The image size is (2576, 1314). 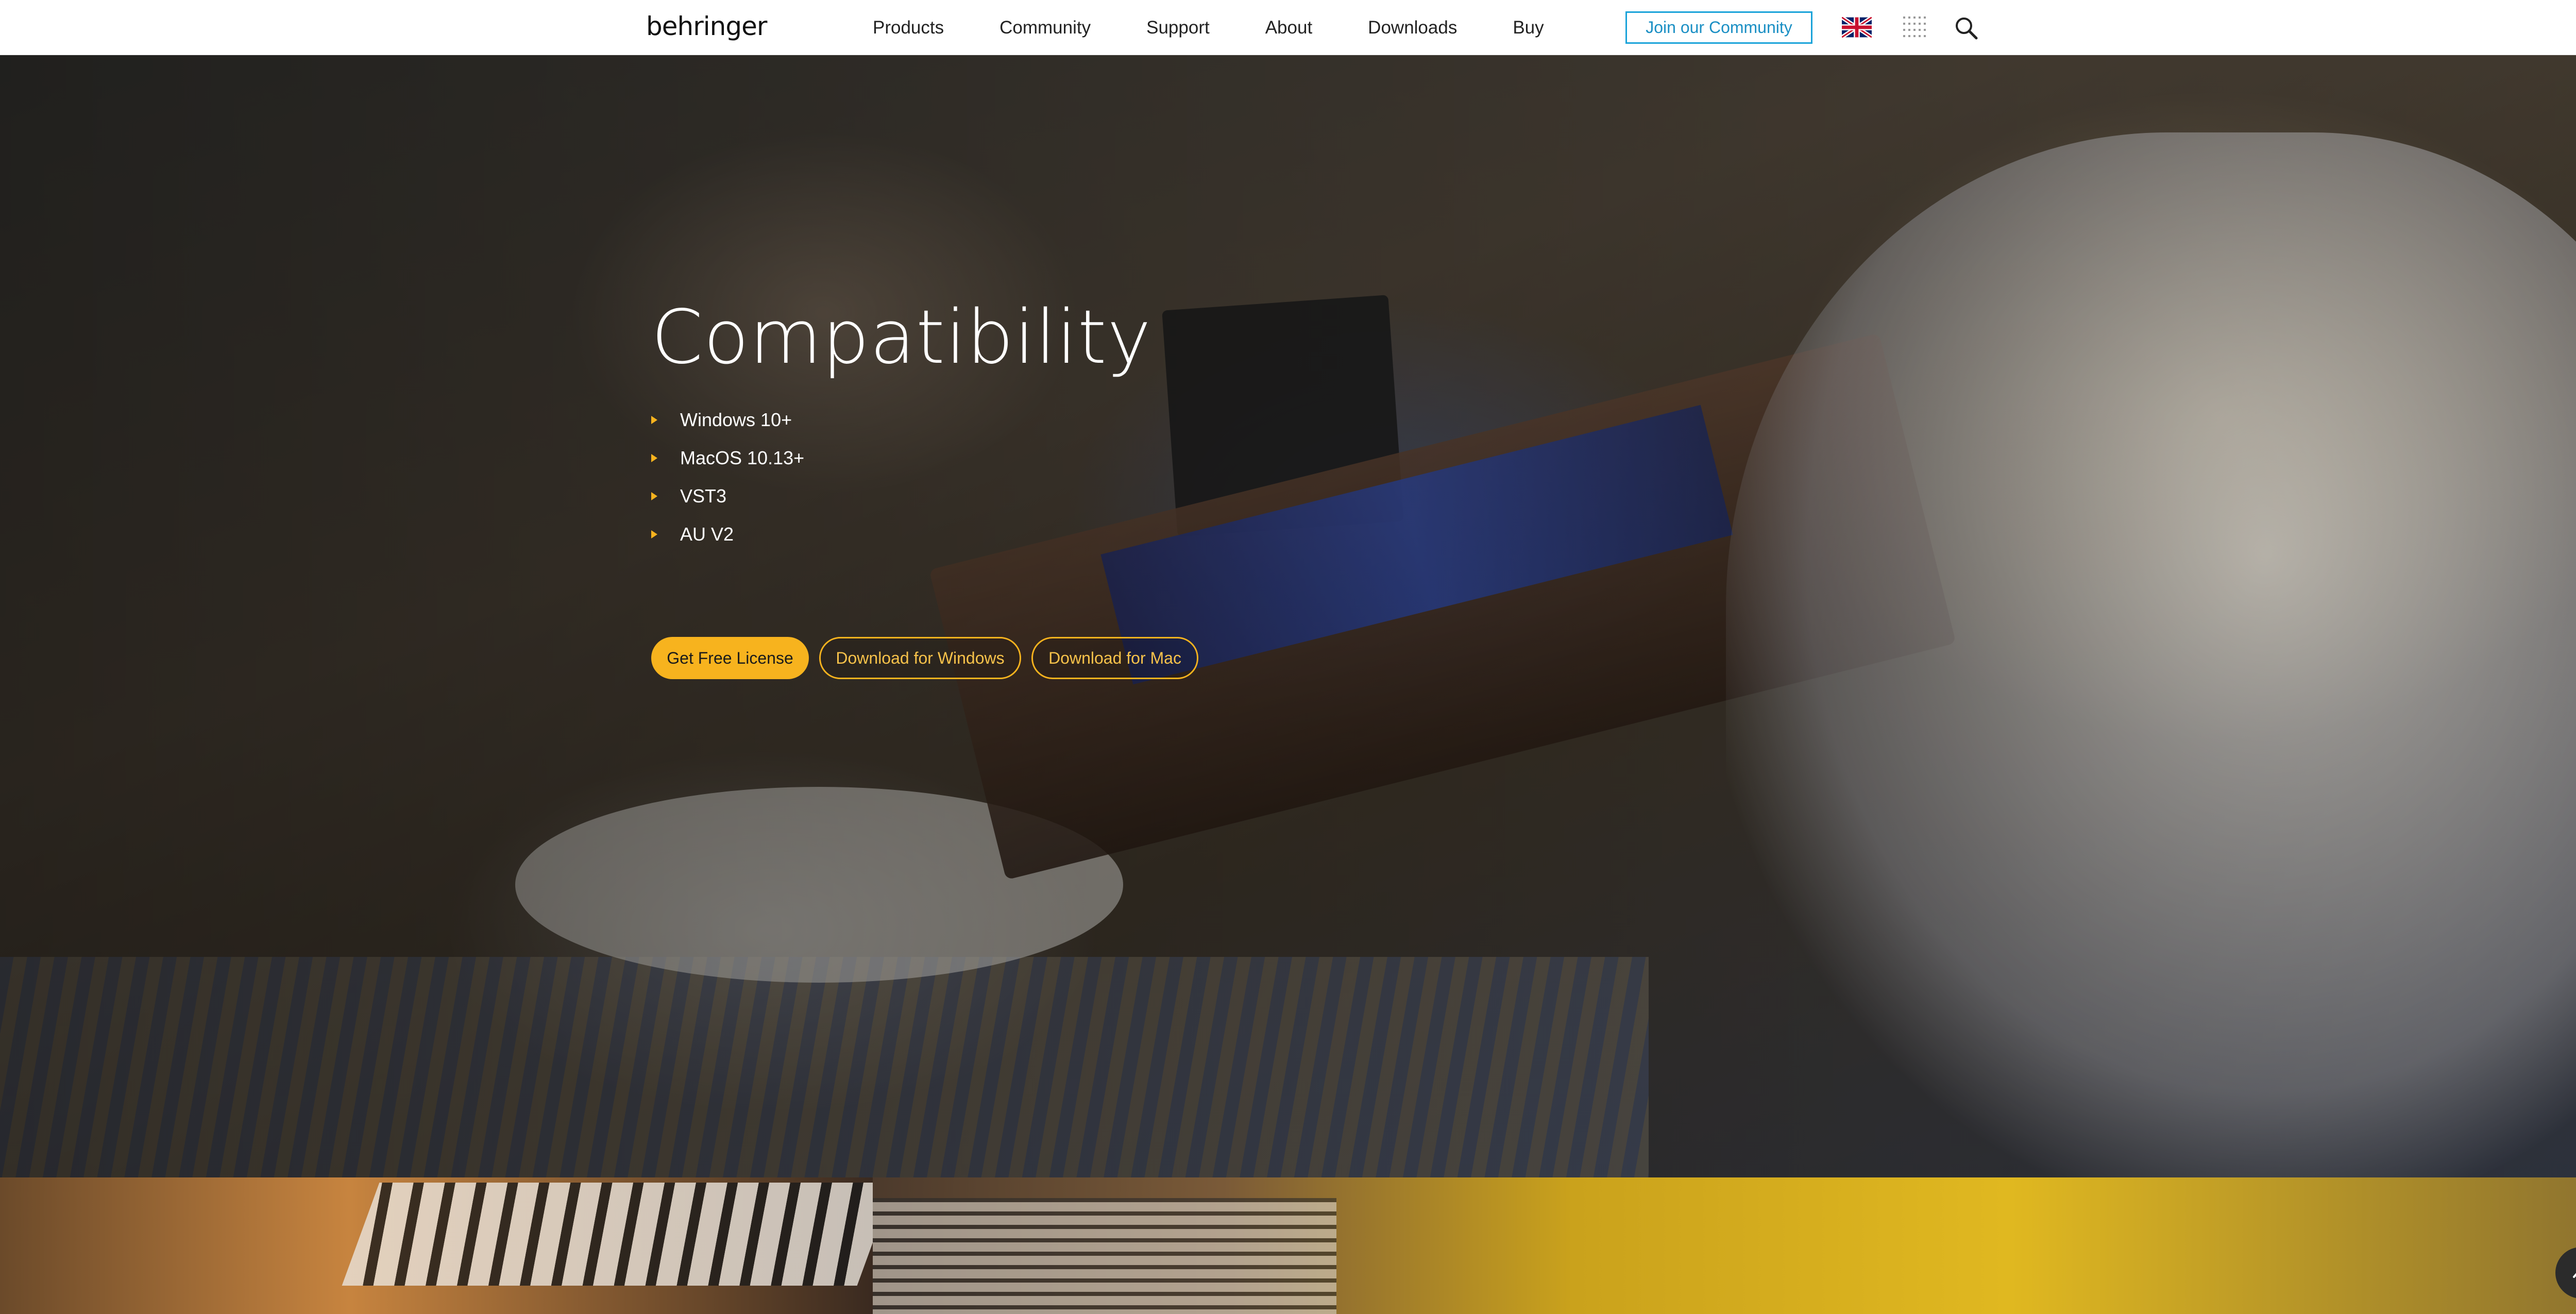 I want to click on nav-products: Products, so click(x=908, y=28).